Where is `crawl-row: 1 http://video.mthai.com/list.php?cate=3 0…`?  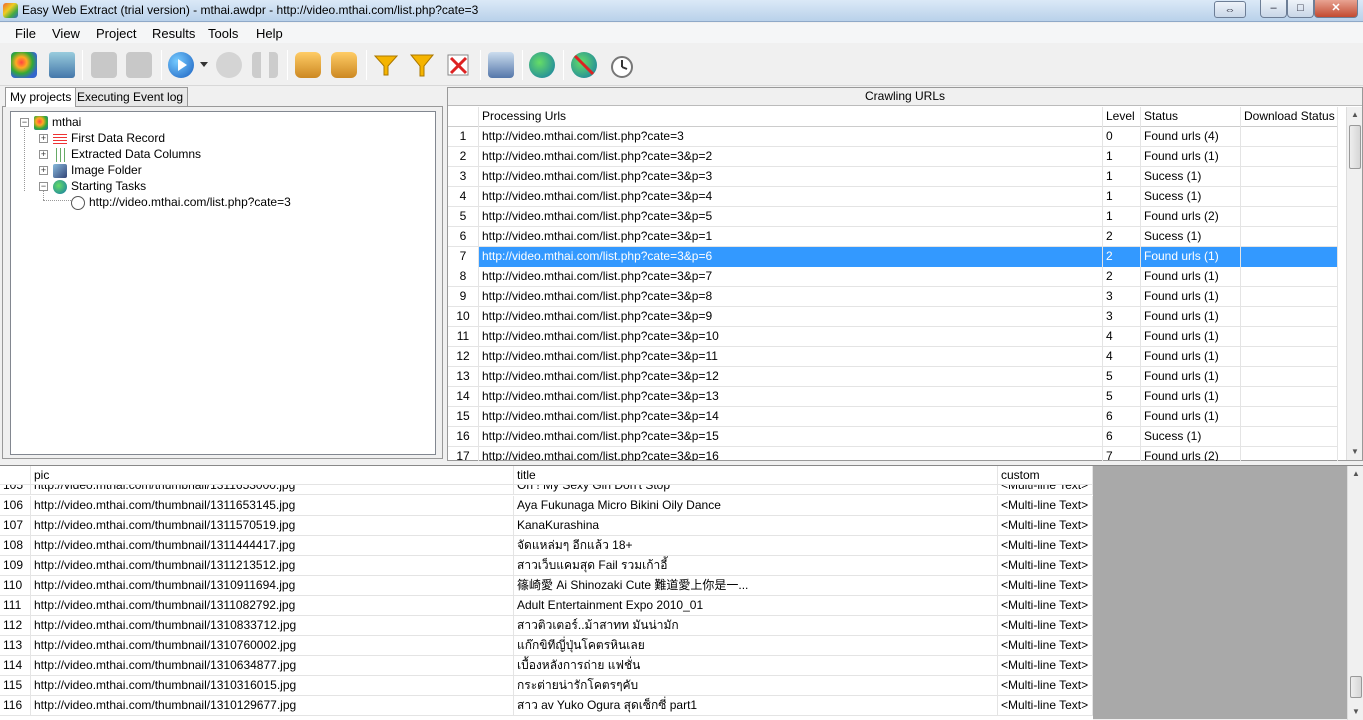 crawl-row: 1 http://video.mthai.com/list.php?cate=3 0… is located at coordinates (893, 137).